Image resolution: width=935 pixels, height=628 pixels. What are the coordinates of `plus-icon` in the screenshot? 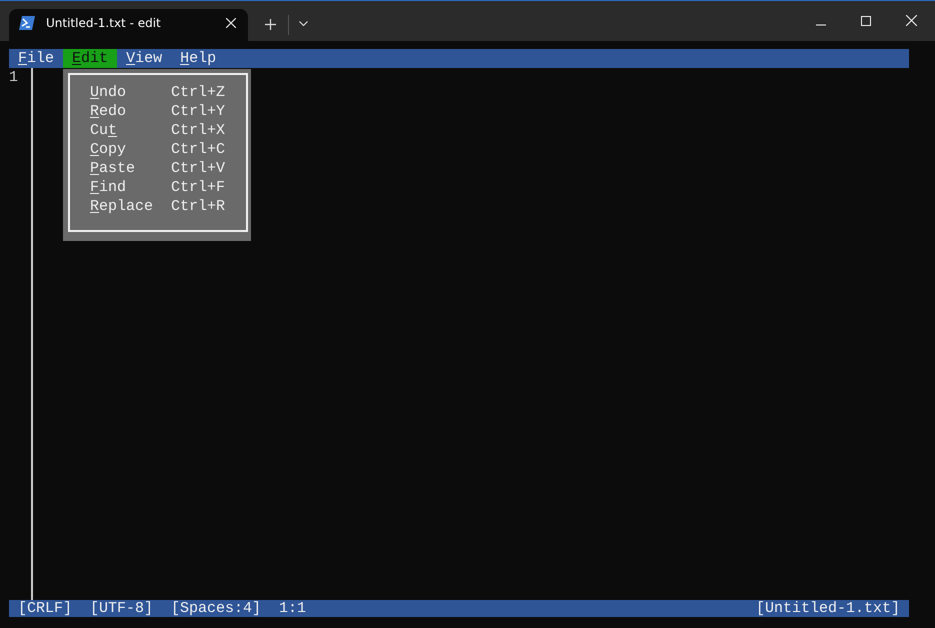 It's located at (270, 24).